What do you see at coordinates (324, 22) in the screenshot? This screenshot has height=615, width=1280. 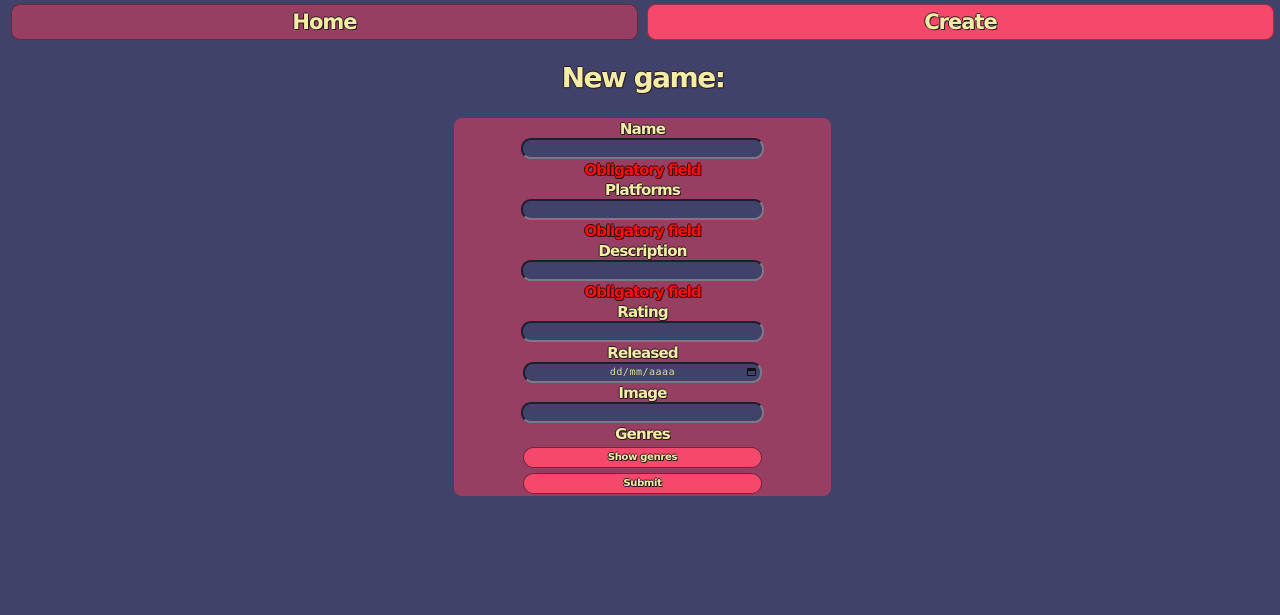 I see `home-button: Home` at bounding box center [324, 22].